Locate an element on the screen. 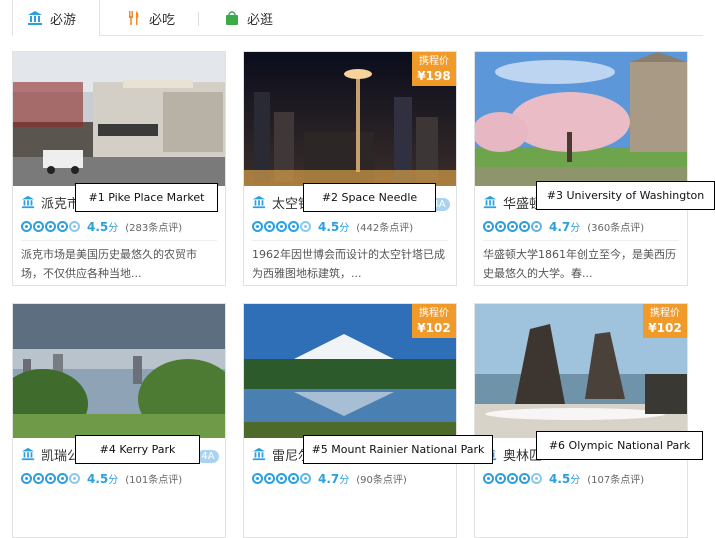 Image resolution: width=715 pixels, height=538 pixels. tab-underline is located at coordinates (401, 35).